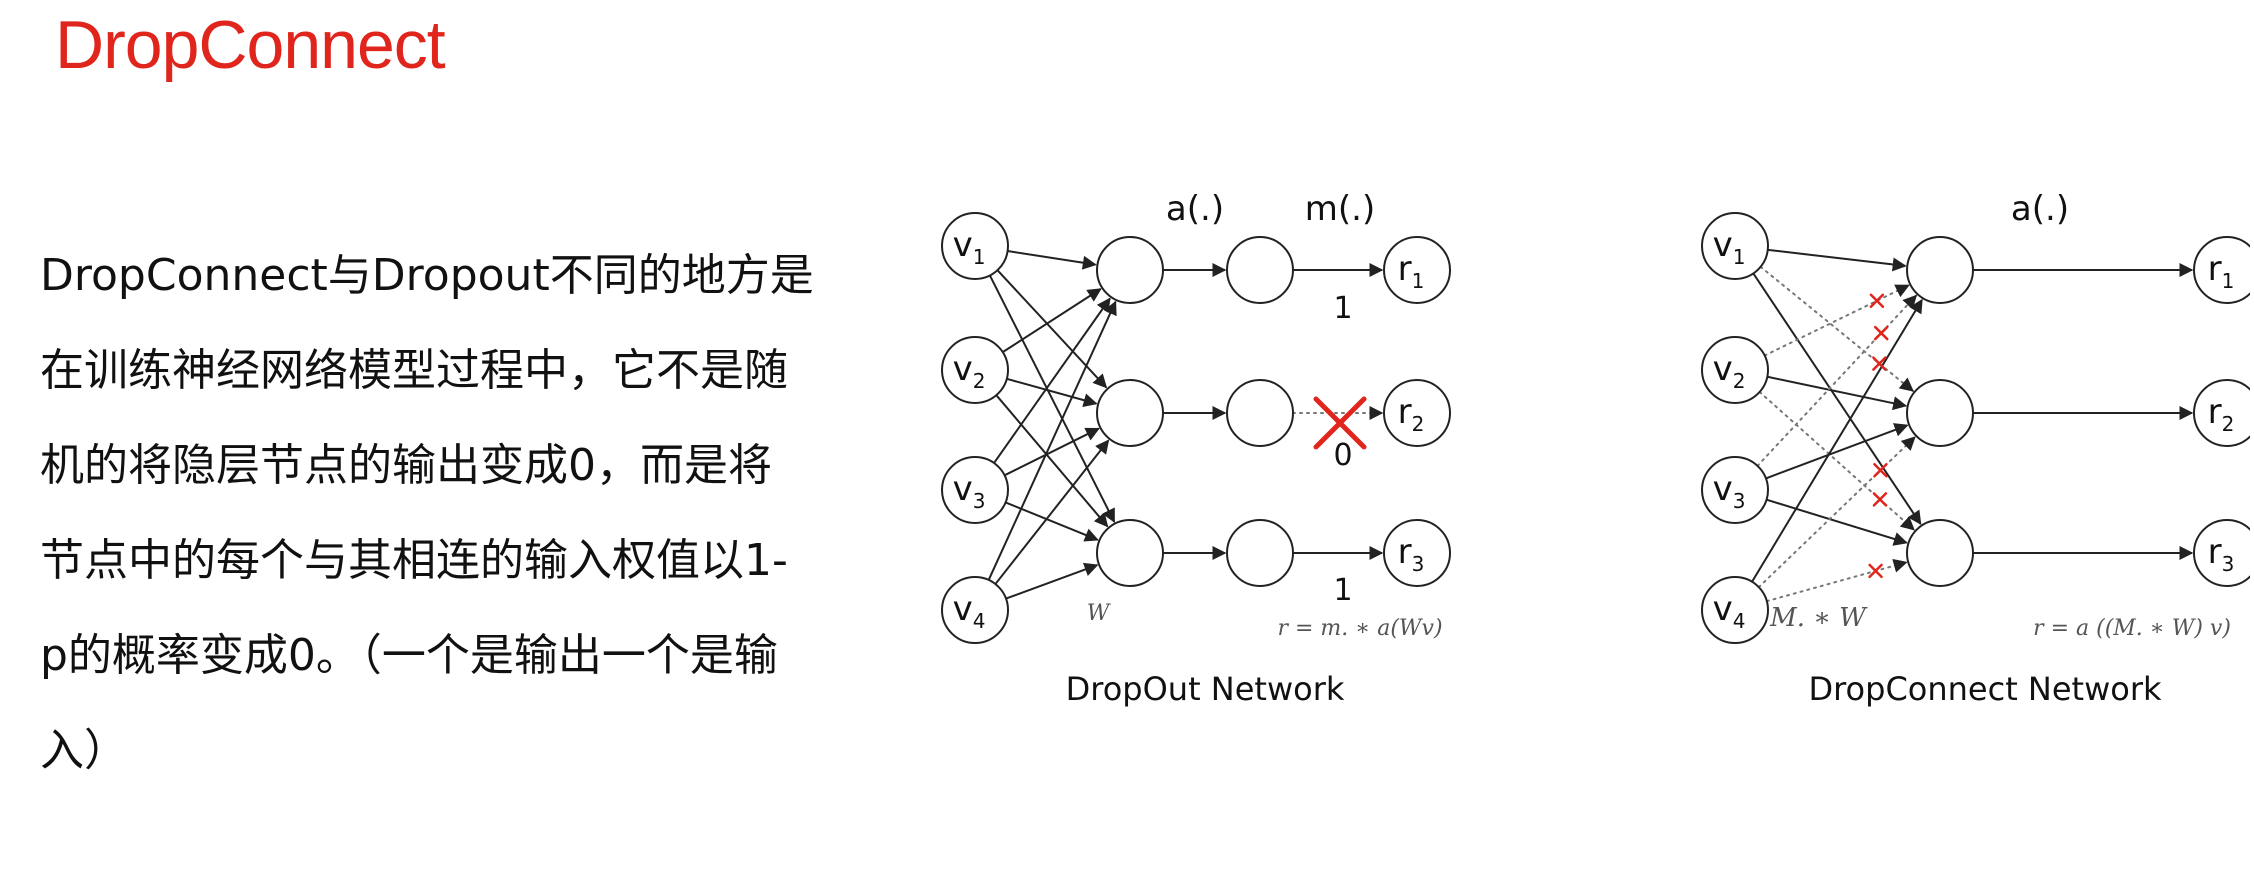 The width and height of the screenshot is (2254, 879). What do you see at coordinates (250, 45) in the screenshot?
I see `slide-title: DropConnect` at bounding box center [250, 45].